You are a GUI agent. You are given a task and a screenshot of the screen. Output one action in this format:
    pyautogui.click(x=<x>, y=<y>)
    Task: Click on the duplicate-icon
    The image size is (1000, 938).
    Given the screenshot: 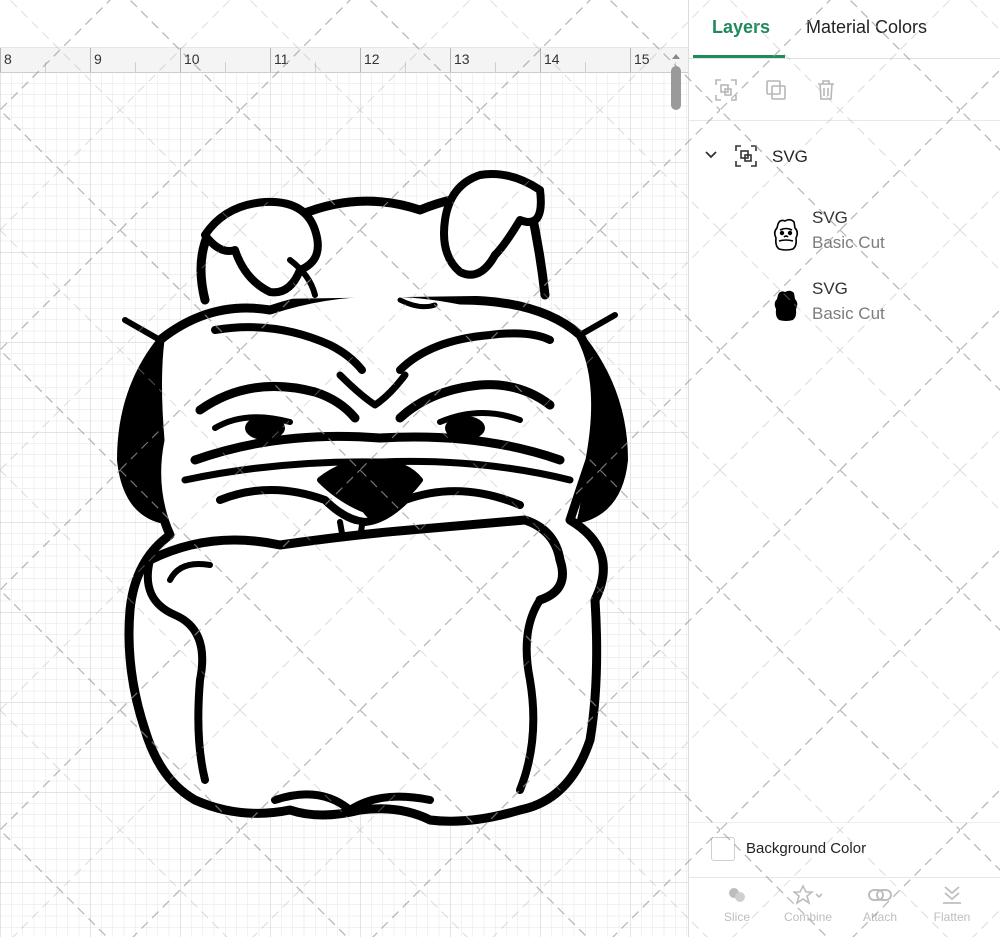 What is the action you would take?
    pyautogui.click(x=776, y=90)
    